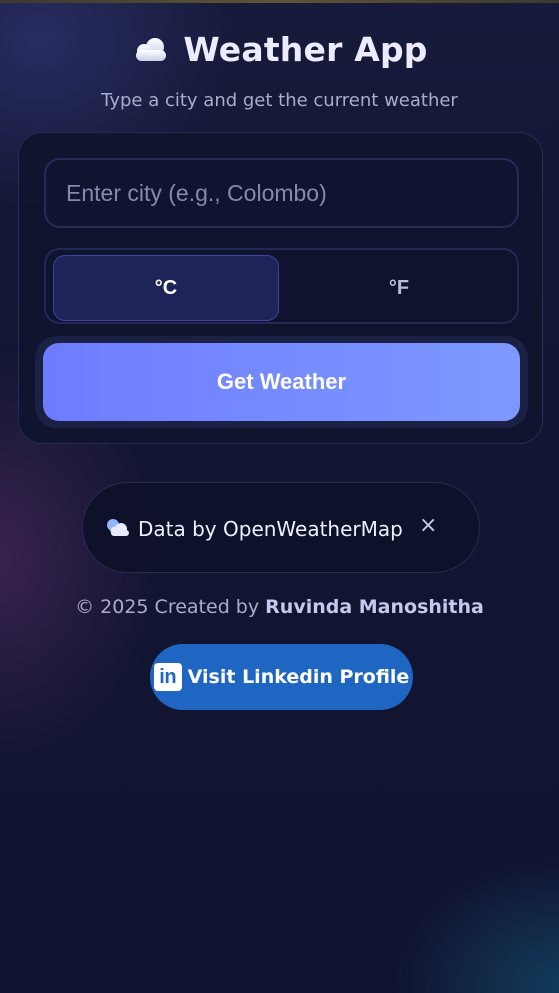 This screenshot has width=559, height=993. Describe the element at coordinates (167, 677) in the screenshot. I see `linkedin-icon: in` at that location.